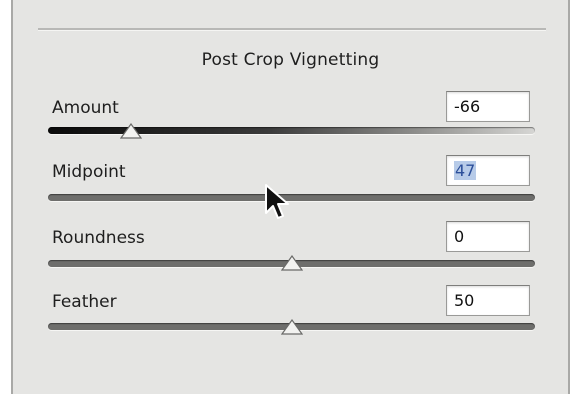 Image resolution: width=581 pixels, height=394 pixels. Describe the element at coordinates (488, 170) in the screenshot. I see `midpoint-field: 47` at that location.